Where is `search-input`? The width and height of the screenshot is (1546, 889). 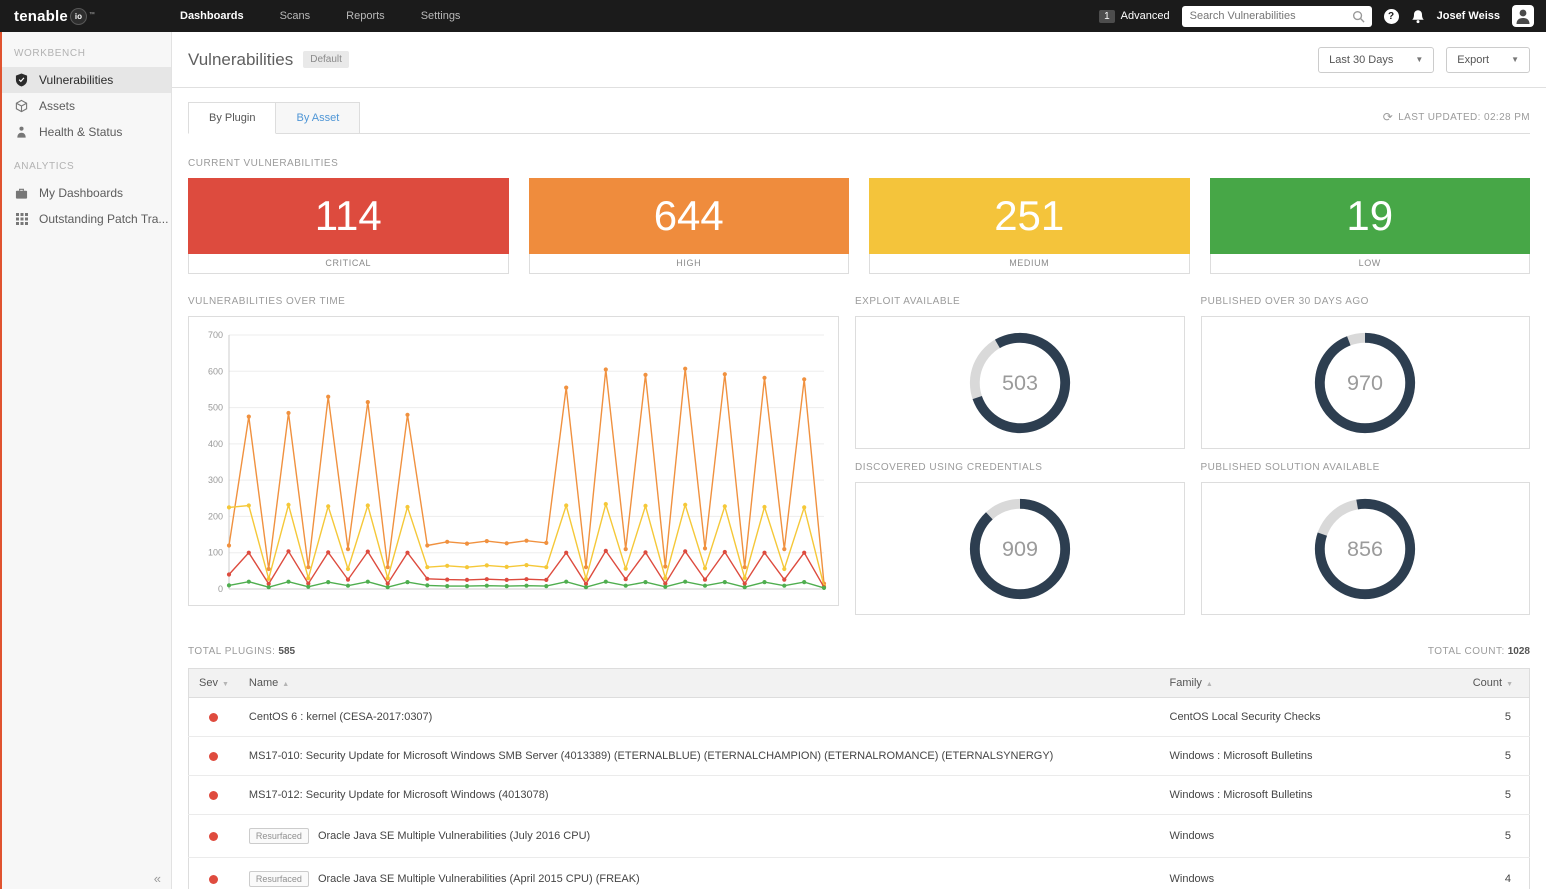
search-input is located at coordinates (1276, 16).